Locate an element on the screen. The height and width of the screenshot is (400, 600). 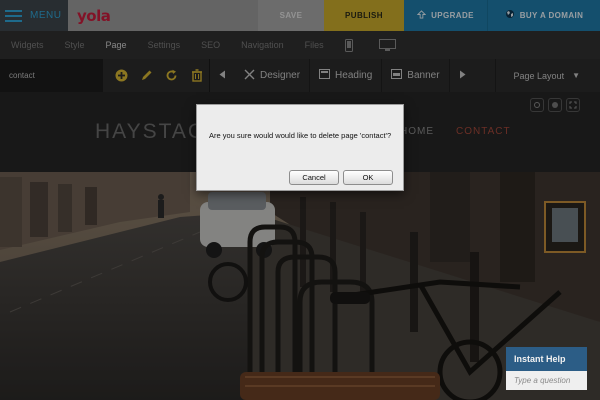
cancel-button: Cancel is located at coordinates (314, 177).